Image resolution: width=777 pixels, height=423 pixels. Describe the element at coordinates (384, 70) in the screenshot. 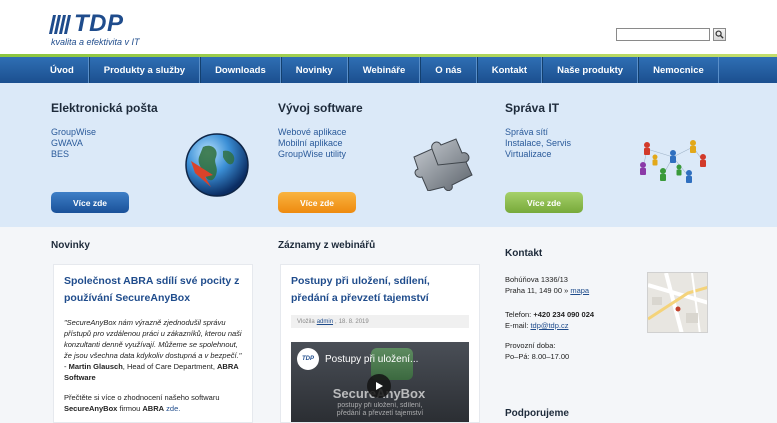

I see `nav-item-webinare: Webináře` at that location.